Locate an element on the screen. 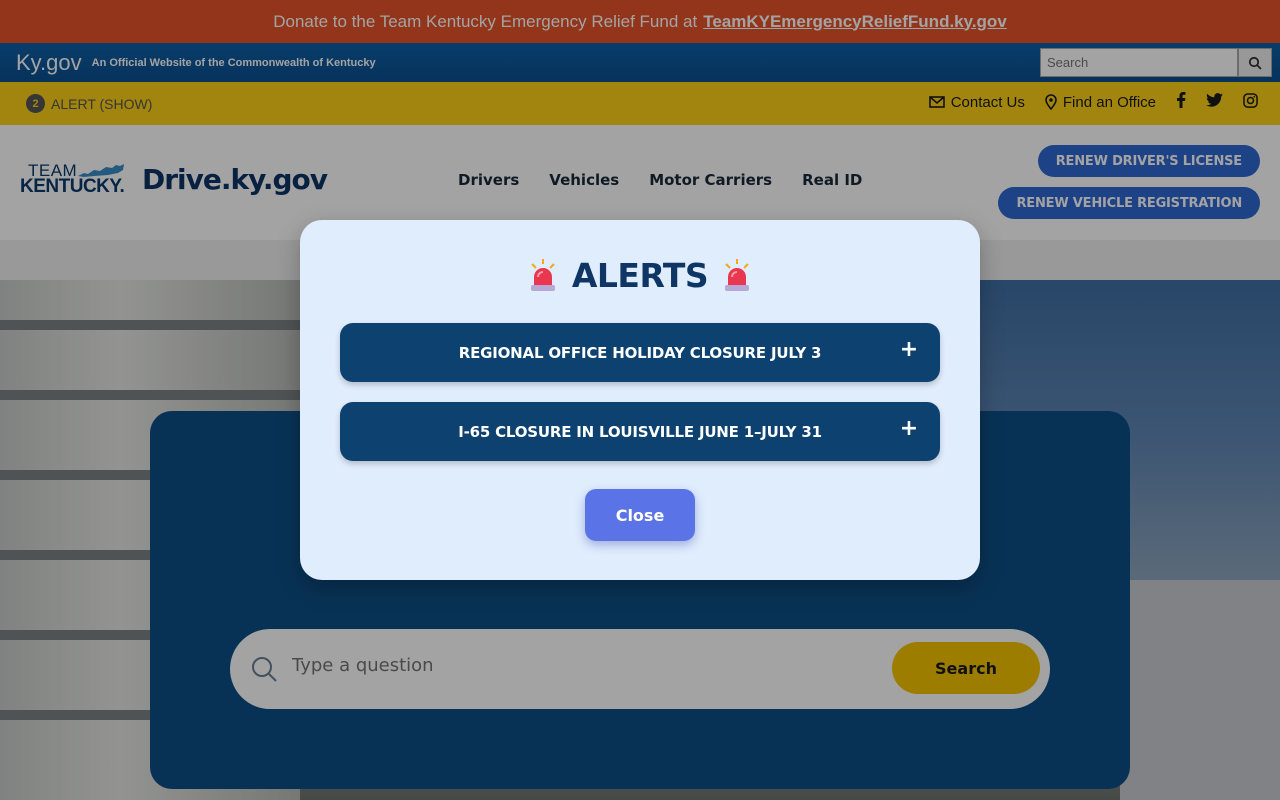  alerts-title-text: ALERTS is located at coordinates (640, 275).